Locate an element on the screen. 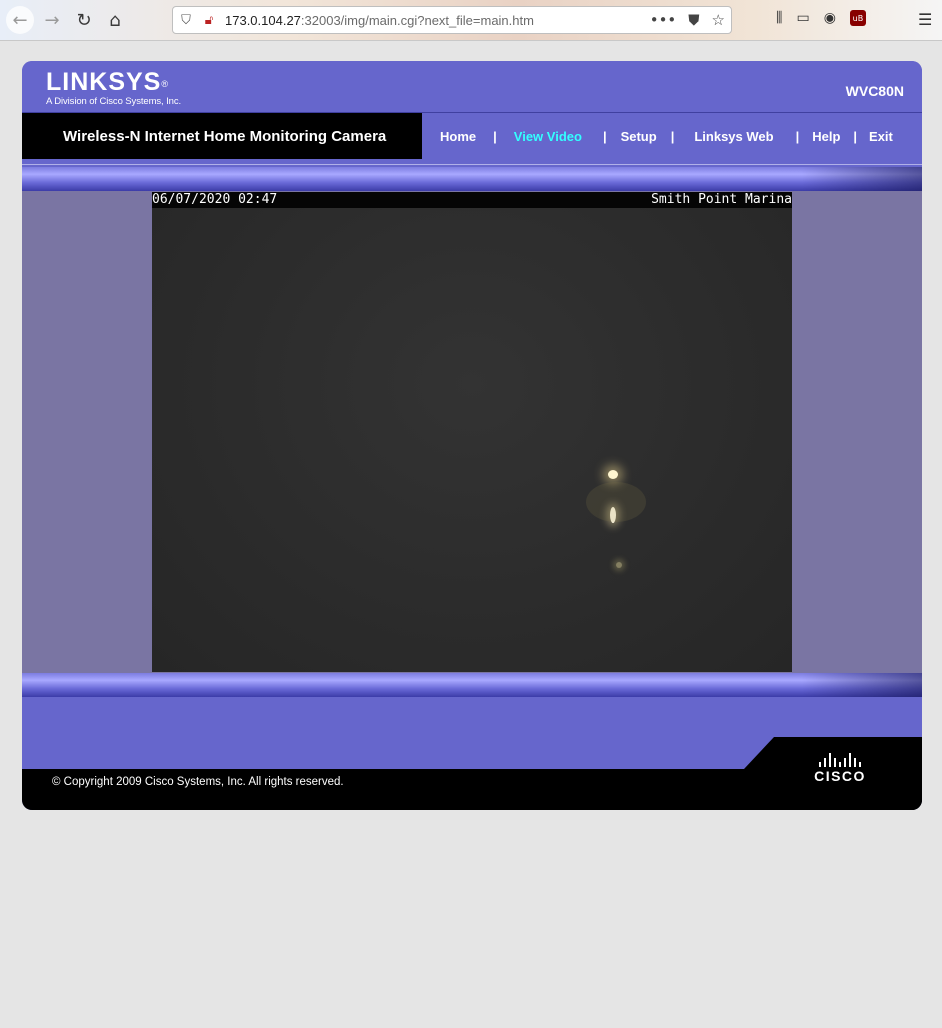 Image resolution: width=942 pixels, height=1028 pixels. nav-help: Help is located at coordinates (826, 136).